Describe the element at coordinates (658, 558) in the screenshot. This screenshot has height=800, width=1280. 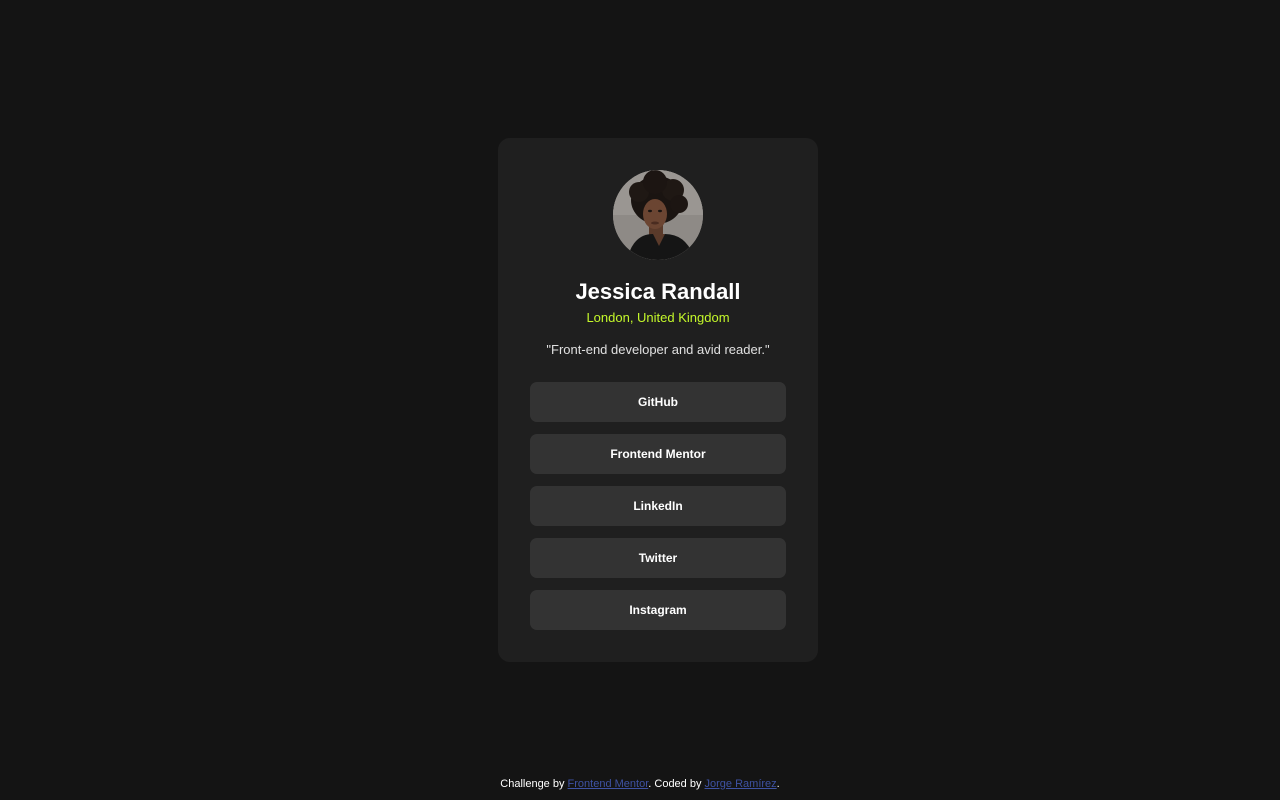
I see `twitter-link-button: Twitter` at that location.